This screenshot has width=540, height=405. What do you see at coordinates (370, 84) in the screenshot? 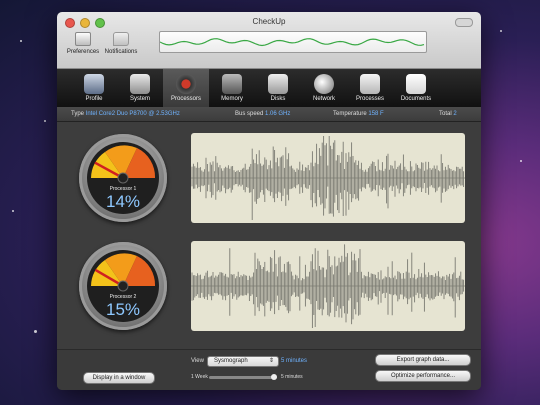
I see `switch-icon` at bounding box center [370, 84].